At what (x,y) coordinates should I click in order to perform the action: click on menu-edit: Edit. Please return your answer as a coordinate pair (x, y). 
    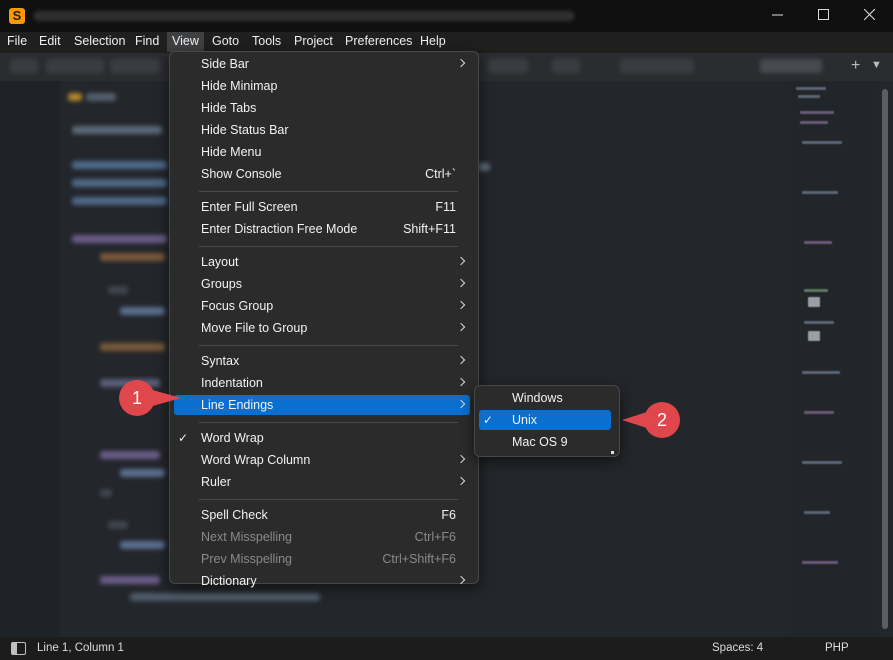
    Looking at the image, I should click on (50, 42).